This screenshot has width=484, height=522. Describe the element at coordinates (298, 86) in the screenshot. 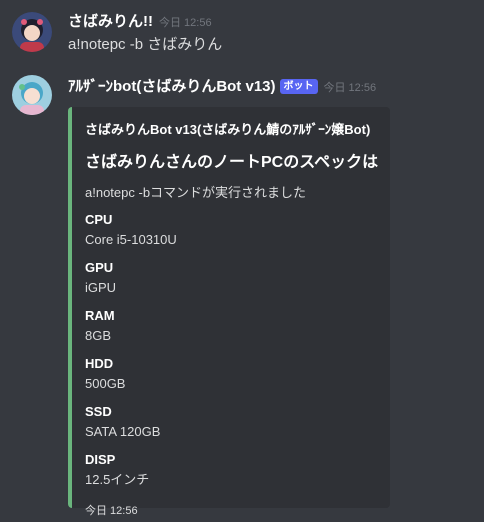

I see `bot-tag-badge: ボット` at that location.